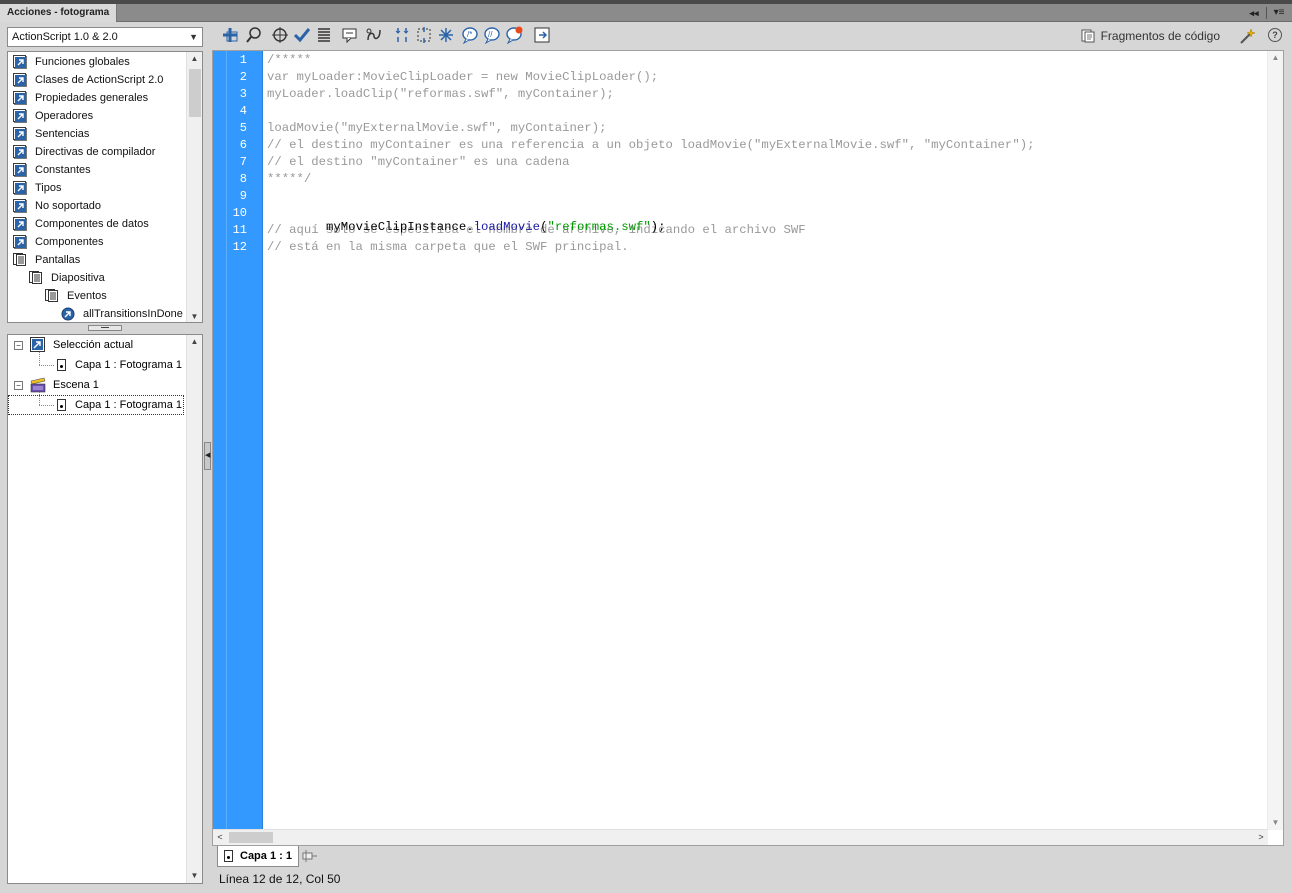  I want to click on toolbox-item: Constantes, so click(97, 170).